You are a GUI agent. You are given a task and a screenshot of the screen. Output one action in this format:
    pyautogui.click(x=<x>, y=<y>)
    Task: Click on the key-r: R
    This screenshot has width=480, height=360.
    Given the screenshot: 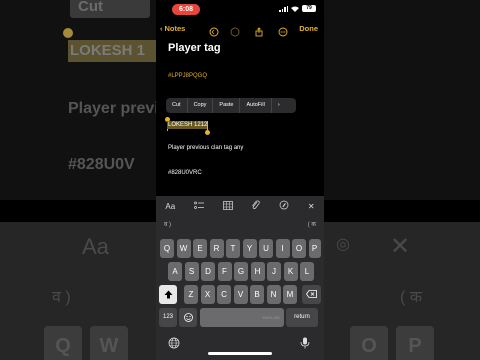 What is the action you would take?
    pyautogui.click(x=216, y=248)
    